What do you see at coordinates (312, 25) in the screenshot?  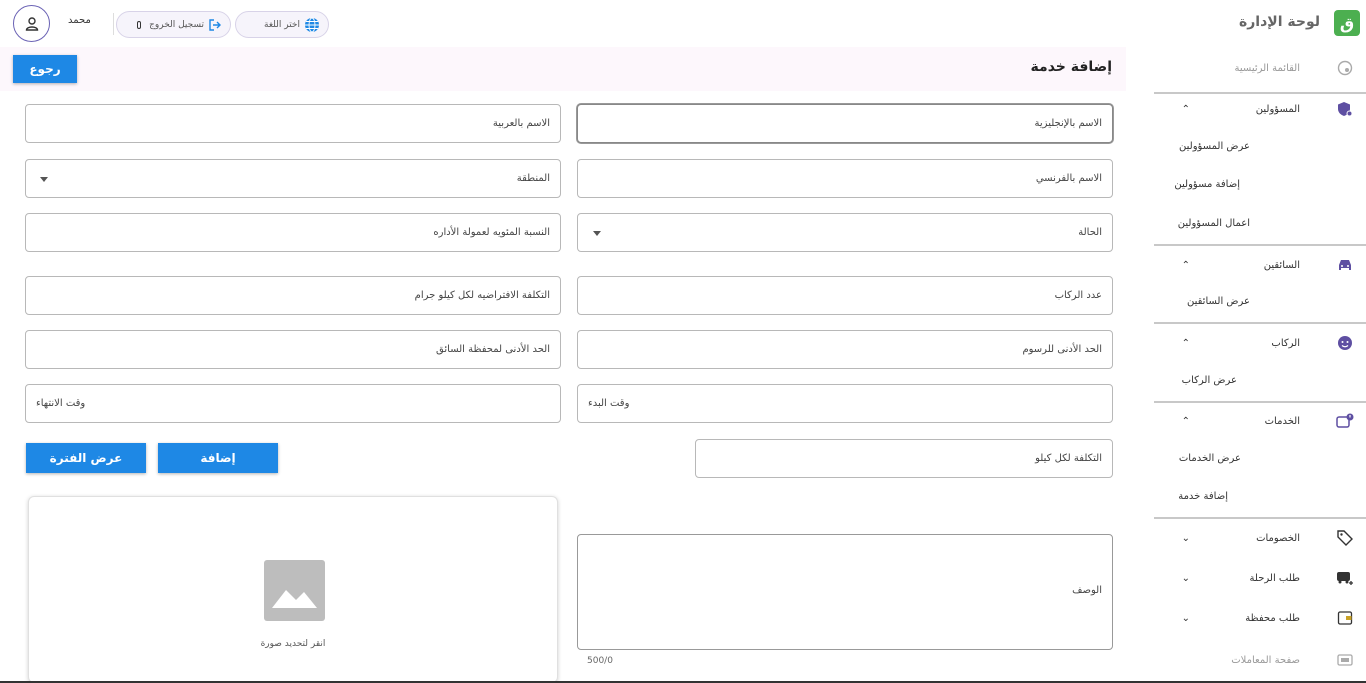 I see `globe-icon` at bounding box center [312, 25].